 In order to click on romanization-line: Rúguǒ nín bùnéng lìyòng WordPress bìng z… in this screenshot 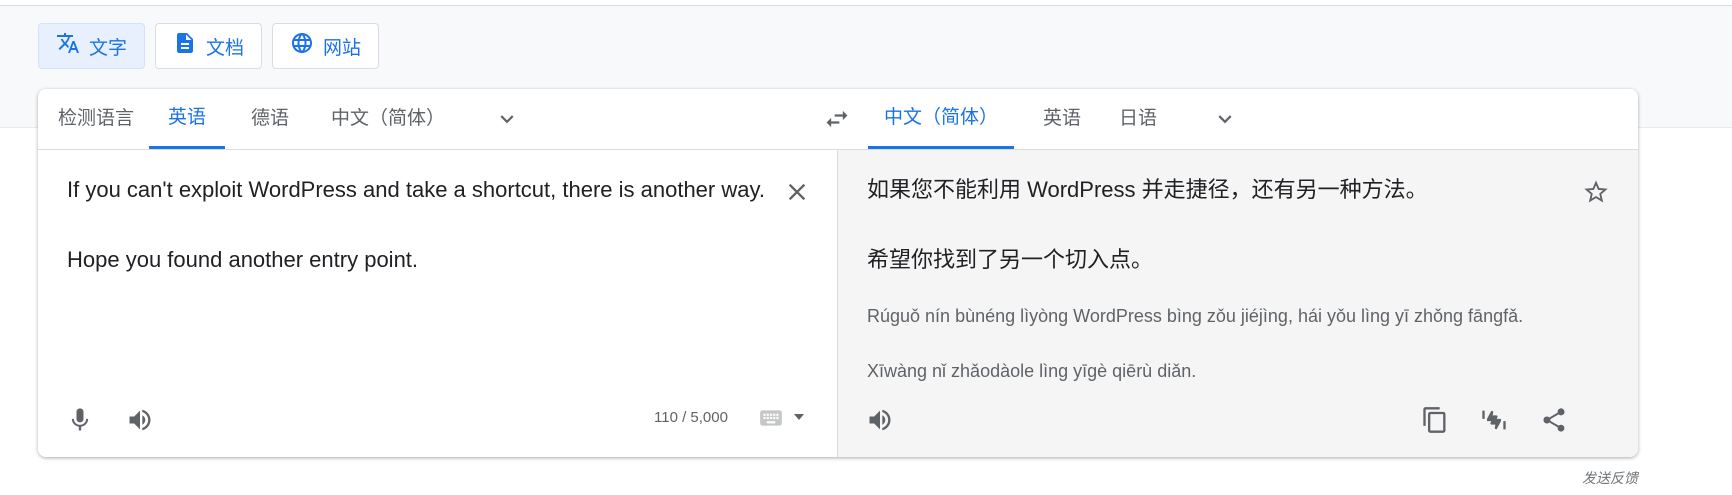, I will do `click(1195, 316)`.